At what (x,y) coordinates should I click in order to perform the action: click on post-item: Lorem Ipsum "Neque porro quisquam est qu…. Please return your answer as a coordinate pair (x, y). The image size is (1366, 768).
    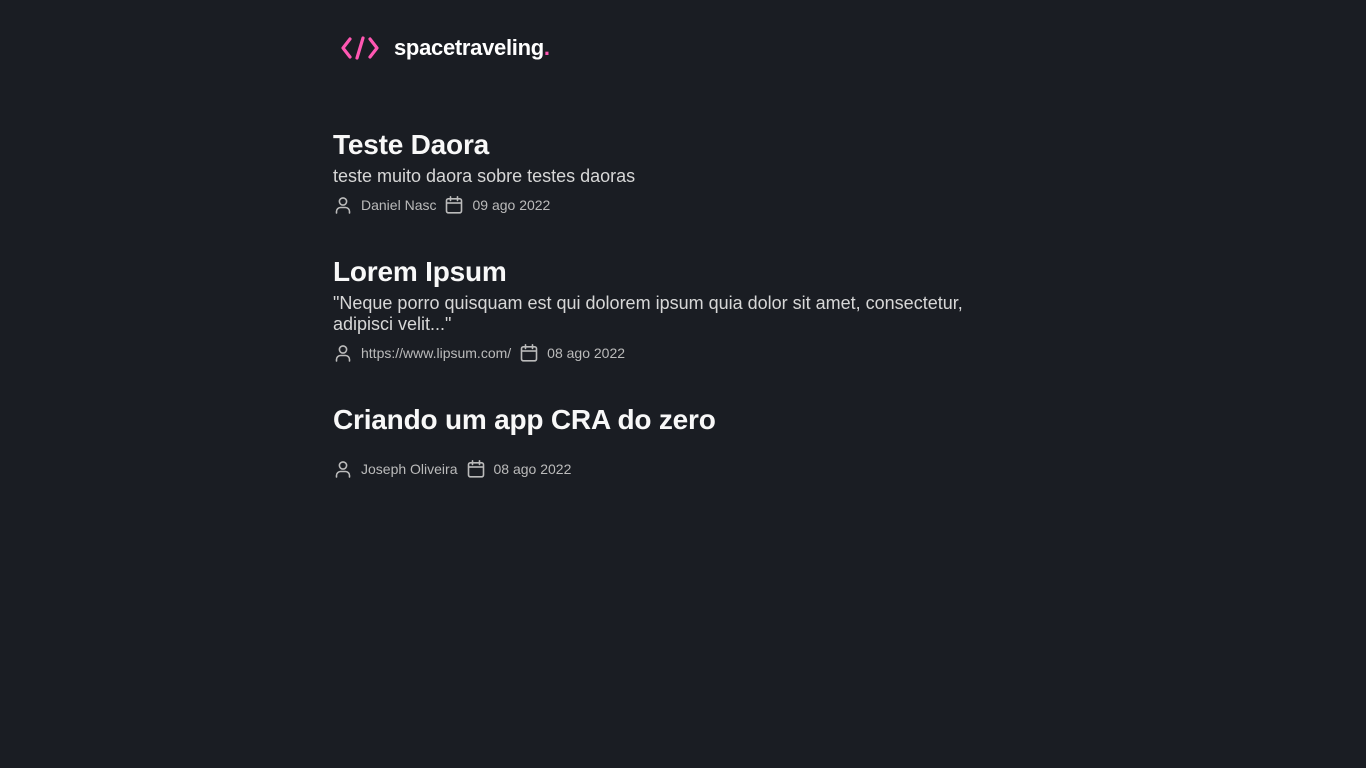
    Looking at the image, I should click on (683, 310).